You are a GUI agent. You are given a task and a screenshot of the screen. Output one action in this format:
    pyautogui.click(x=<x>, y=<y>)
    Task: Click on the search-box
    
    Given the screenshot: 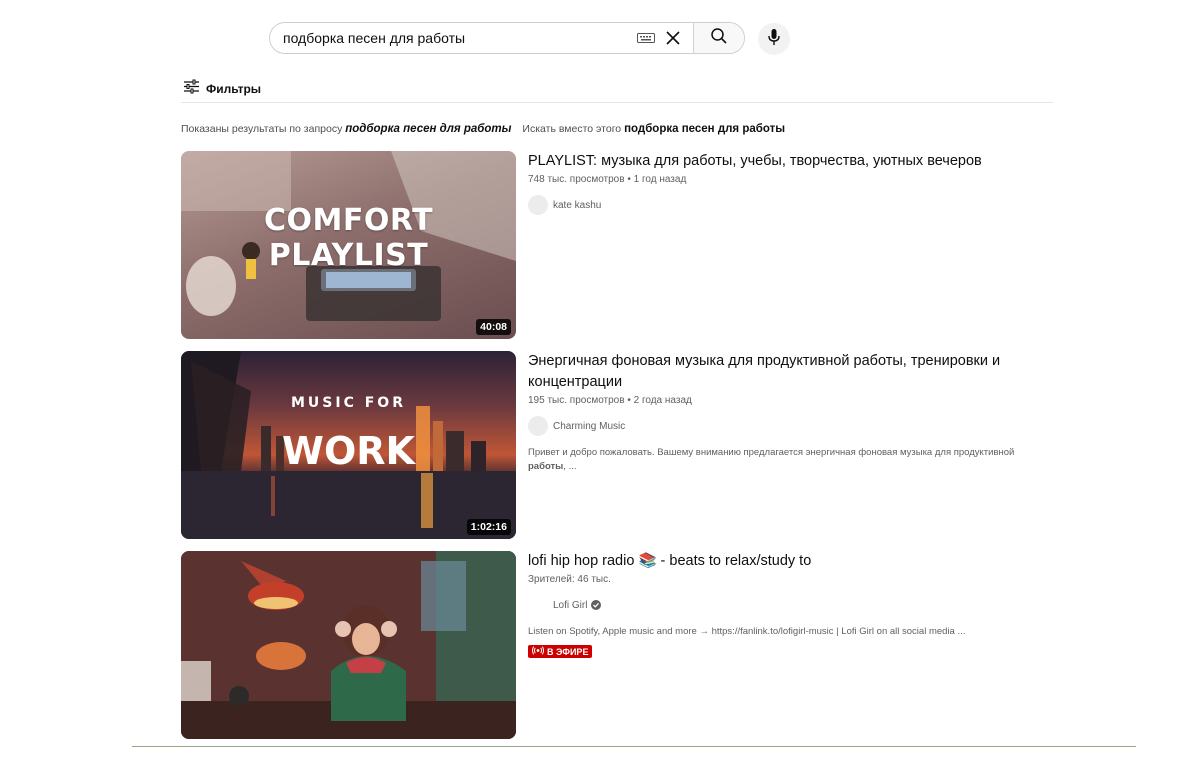 What is the action you would take?
    pyautogui.click(x=507, y=38)
    